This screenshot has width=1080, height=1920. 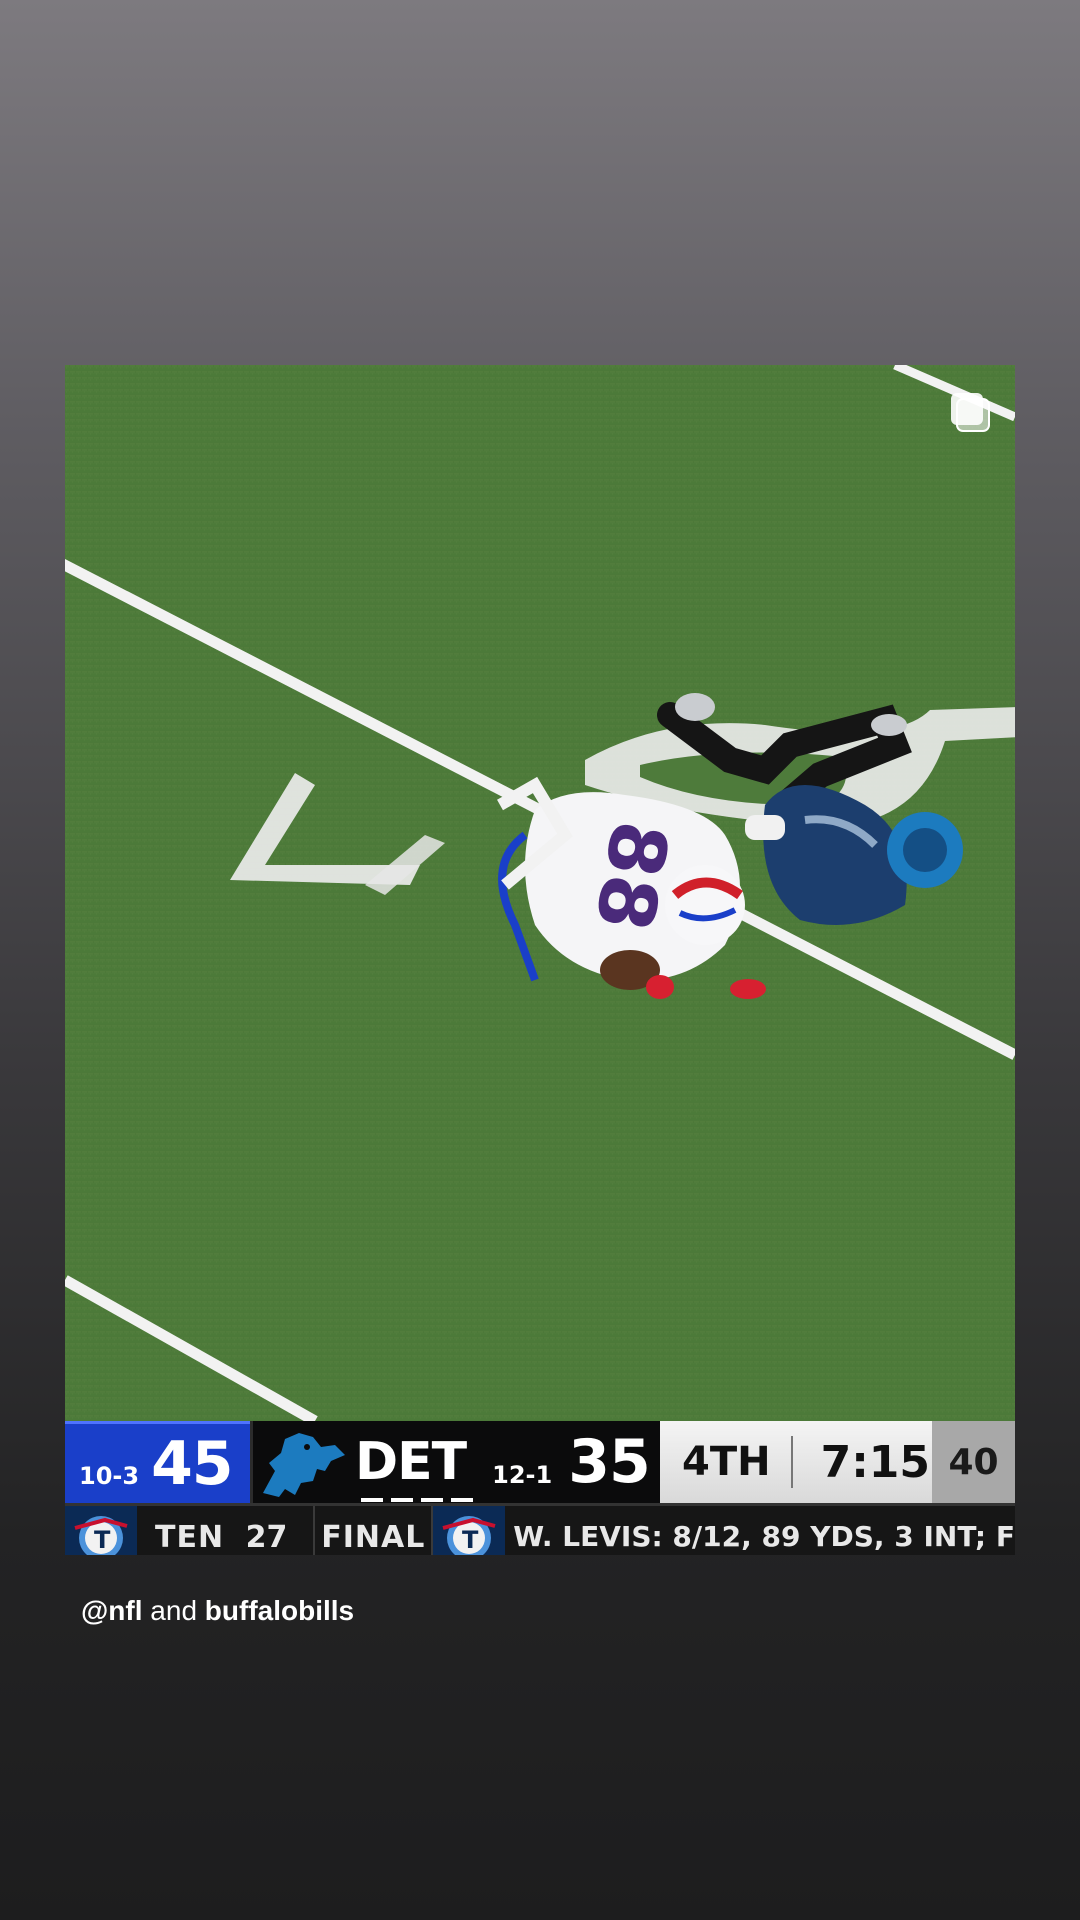 I want to click on mention-buffalobills: buffalobills, so click(x=279, y=1610).